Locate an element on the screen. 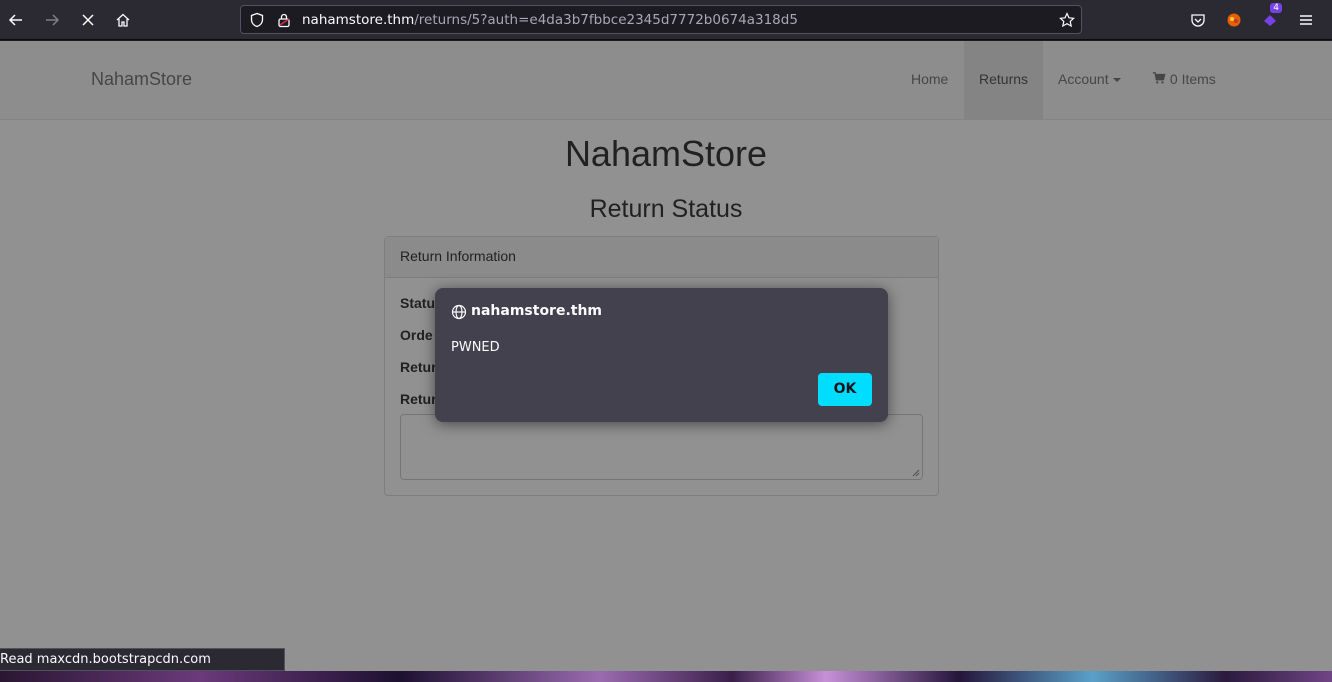  extension-icon is located at coordinates (1234, 20).